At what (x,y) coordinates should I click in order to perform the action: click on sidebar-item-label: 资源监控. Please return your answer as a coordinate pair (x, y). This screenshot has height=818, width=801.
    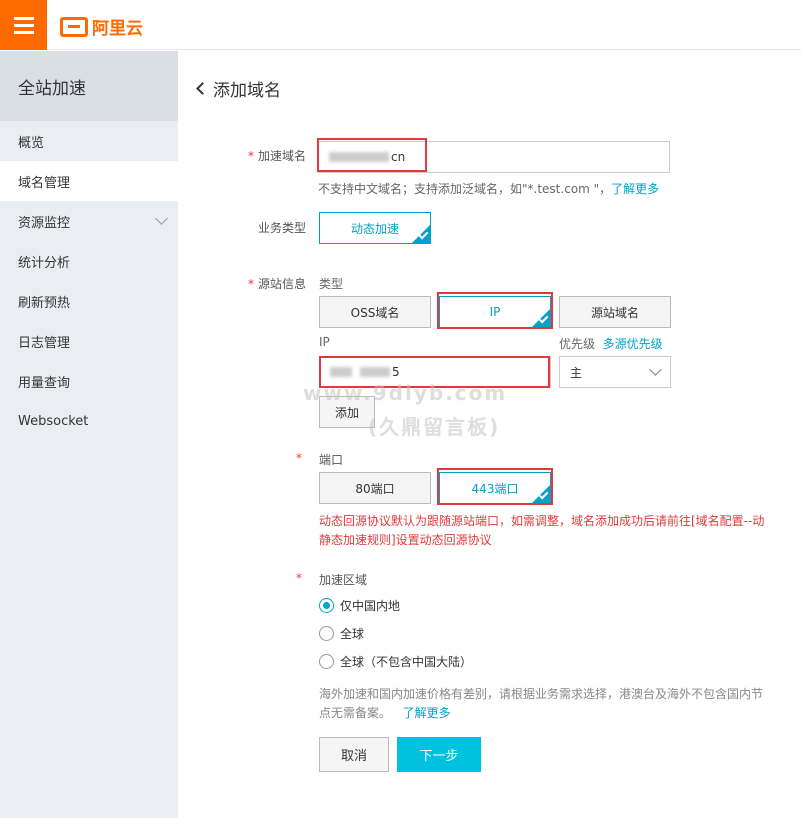
    Looking at the image, I should click on (44, 223).